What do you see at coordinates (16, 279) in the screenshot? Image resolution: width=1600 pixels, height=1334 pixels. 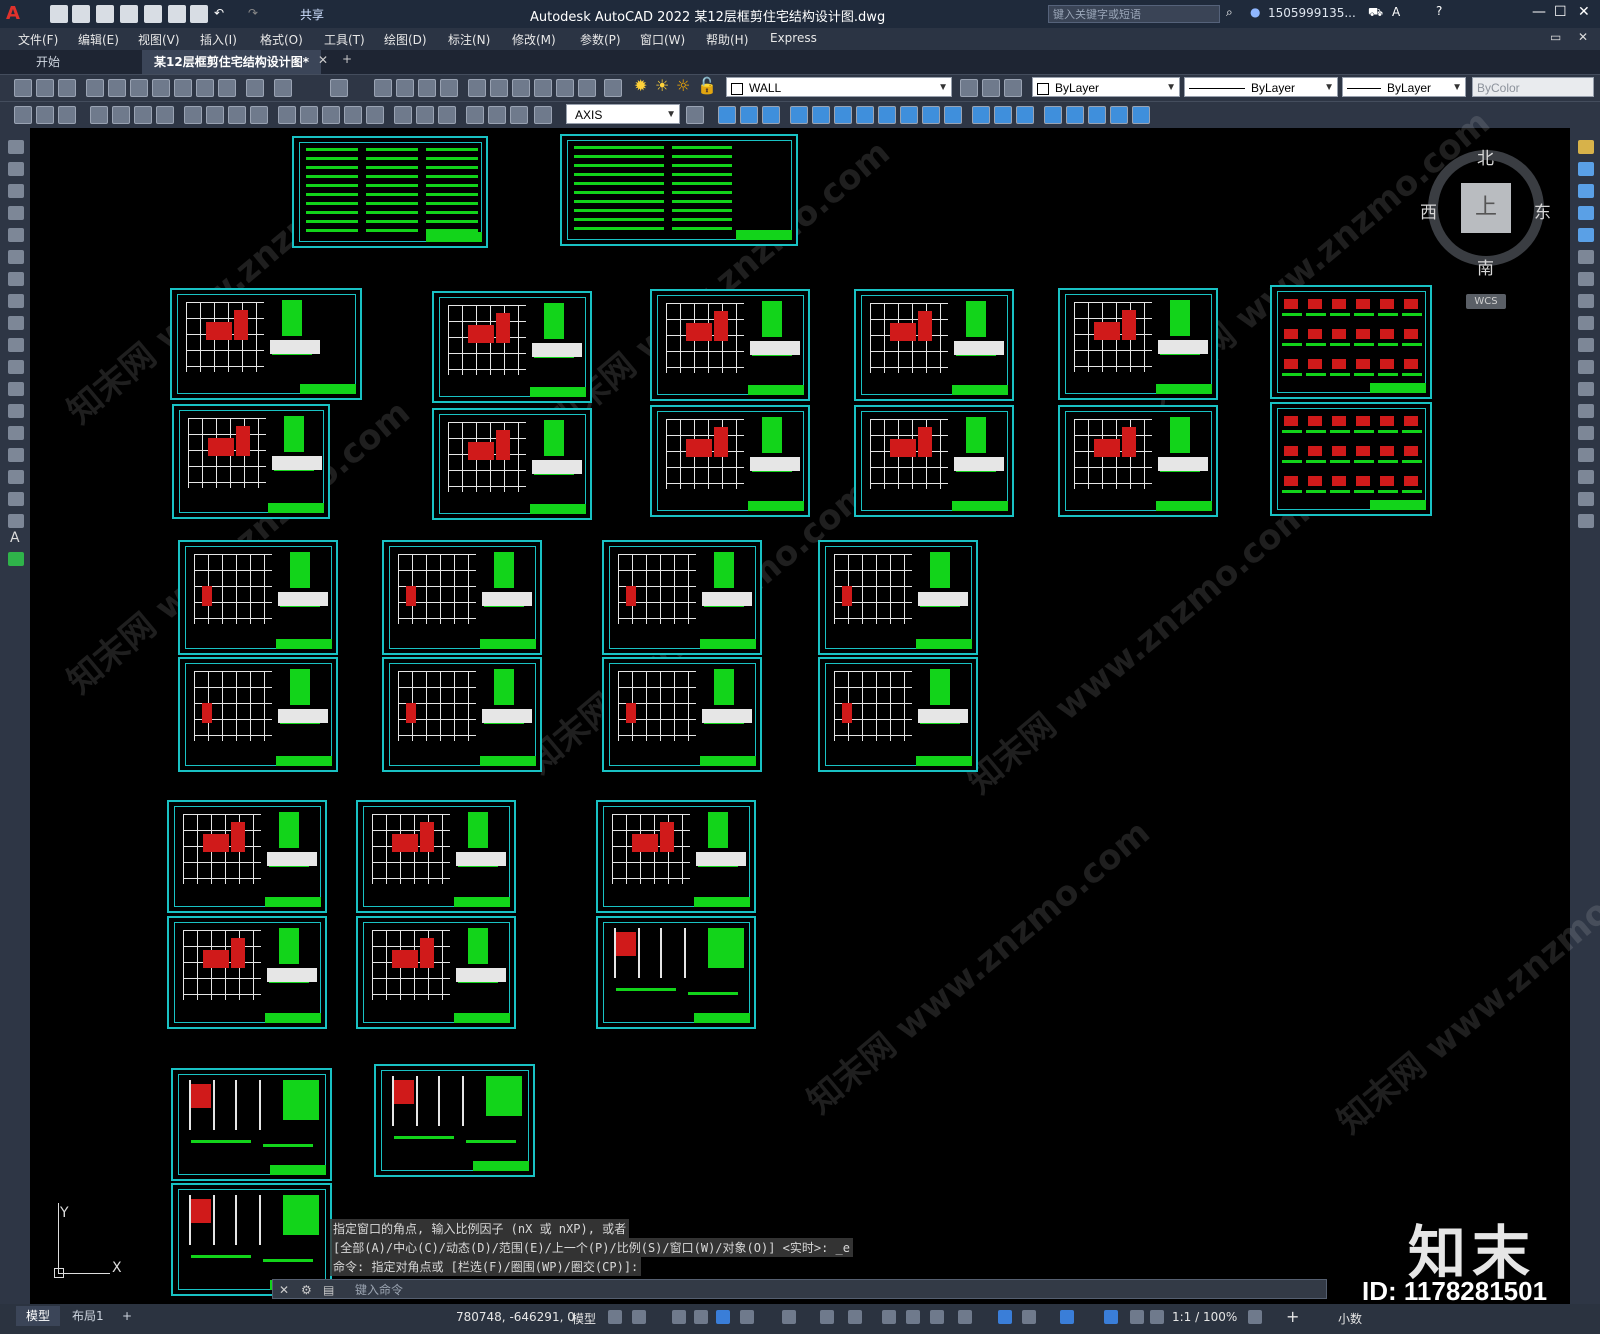 I see `circle-icon` at bounding box center [16, 279].